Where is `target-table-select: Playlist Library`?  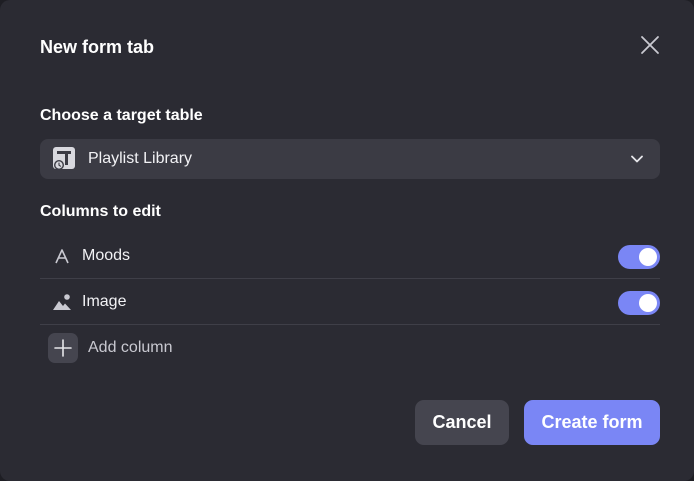
target-table-select: Playlist Library is located at coordinates (350, 159).